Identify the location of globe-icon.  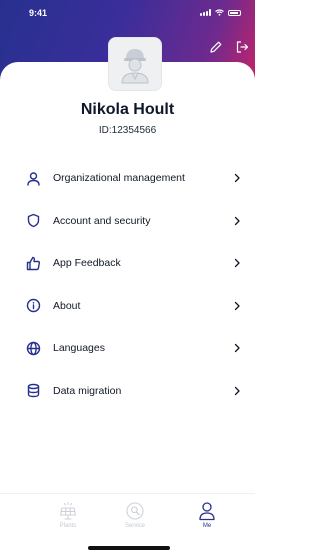
(33, 348).